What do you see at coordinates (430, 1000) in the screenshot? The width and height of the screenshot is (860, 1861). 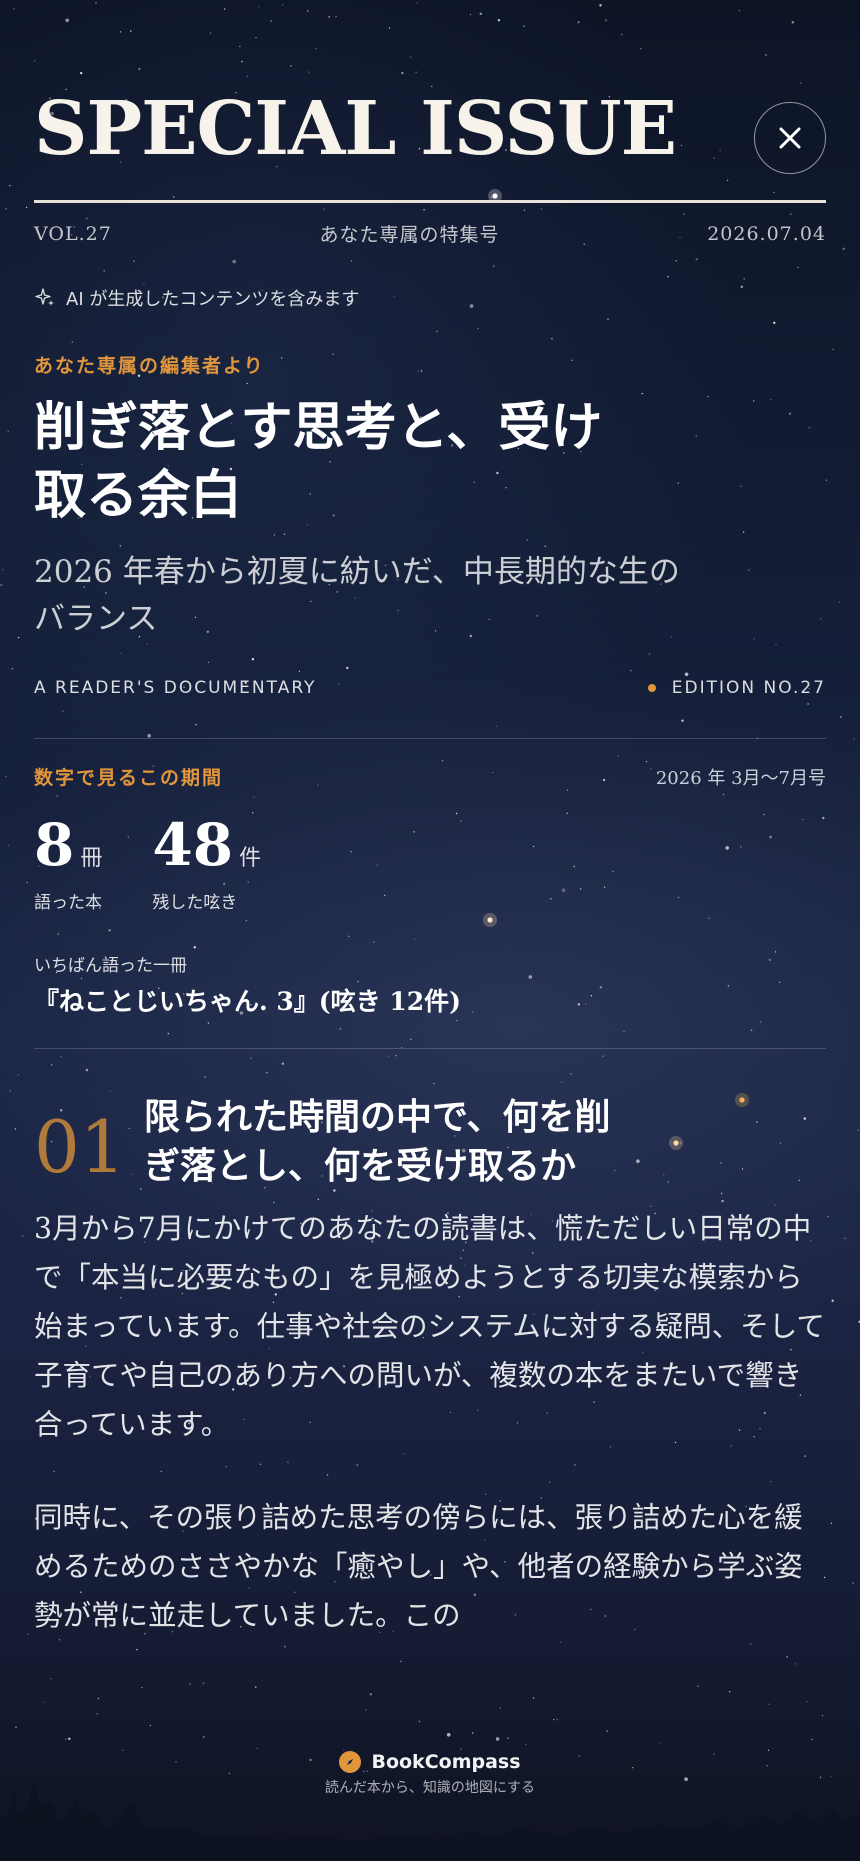 I see `most-discussed-title: 『ねことじいちゃん. 3』(呟き 12件)` at bounding box center [430, 1000].